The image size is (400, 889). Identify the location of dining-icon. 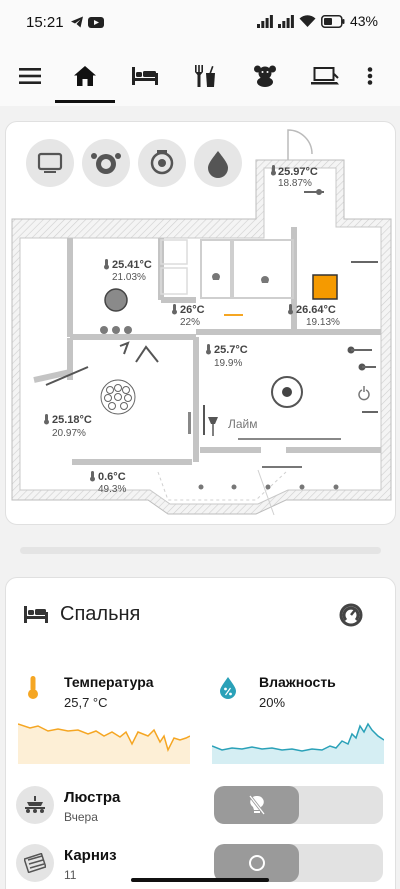
(205, 76).